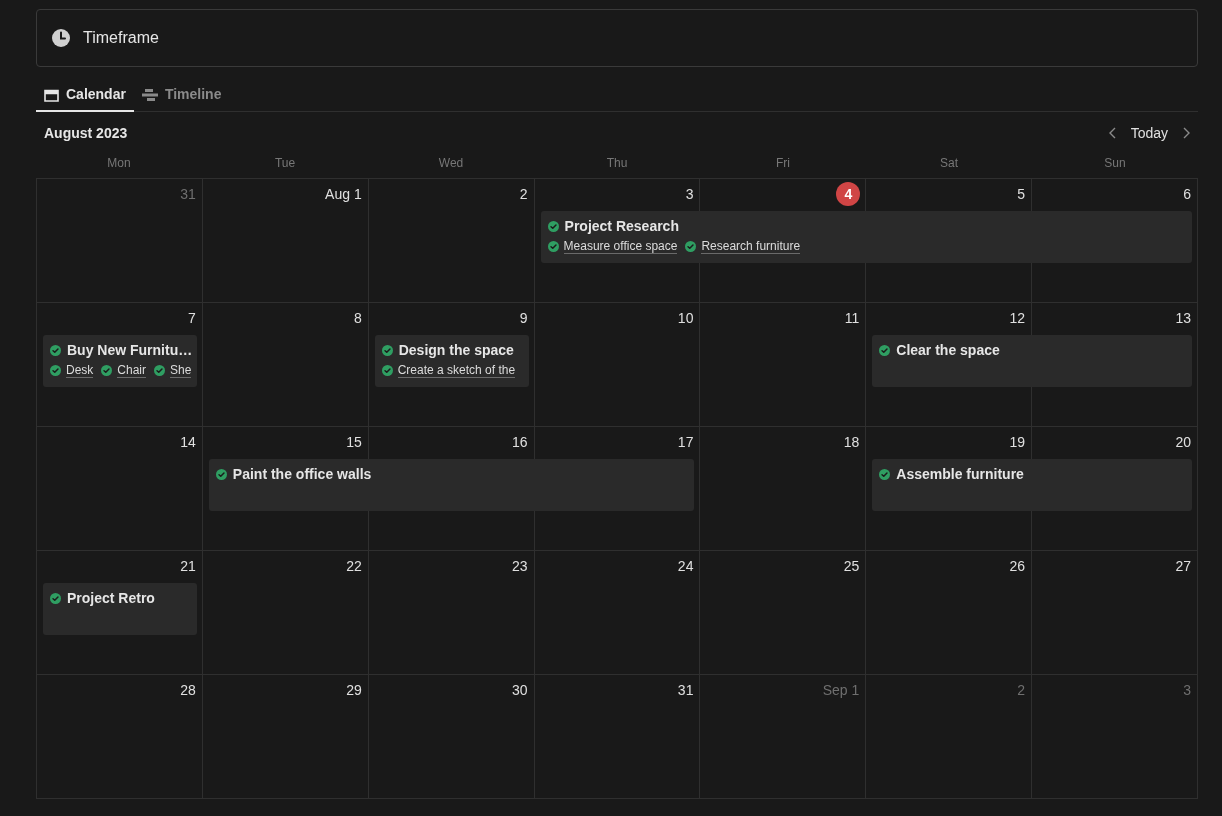 The height and width of the screenshot is (816, 1222). I want to click on day-cell: 29, so click(285, 737).